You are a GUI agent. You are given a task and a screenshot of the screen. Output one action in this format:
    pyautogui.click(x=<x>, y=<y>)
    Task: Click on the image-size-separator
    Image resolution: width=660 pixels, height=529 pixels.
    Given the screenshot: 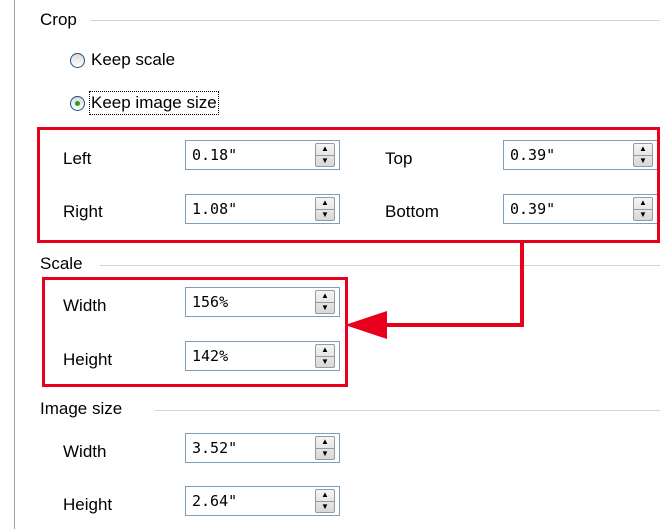 What is the action you would take?
    pyautogui.click(x=407, y=410)
    